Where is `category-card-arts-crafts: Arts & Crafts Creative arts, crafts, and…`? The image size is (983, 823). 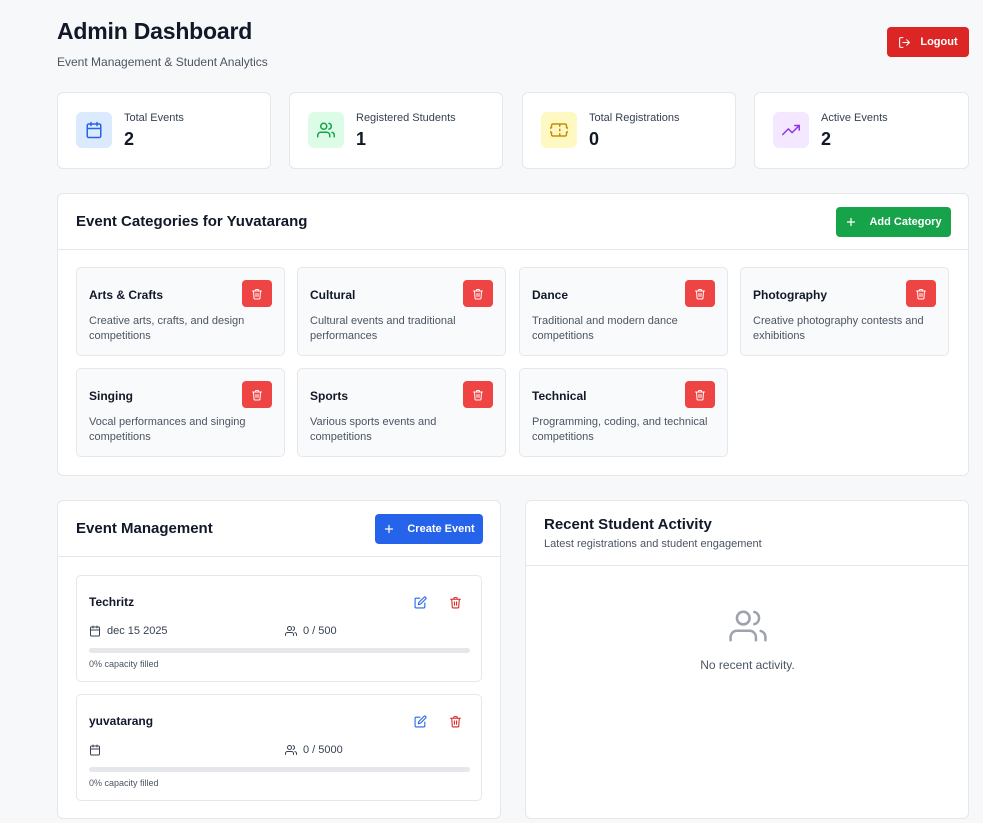
category-card-arts-crafts: Arts & Crafts Creative arts, crafts, and… is located at coordinates (180, 311).